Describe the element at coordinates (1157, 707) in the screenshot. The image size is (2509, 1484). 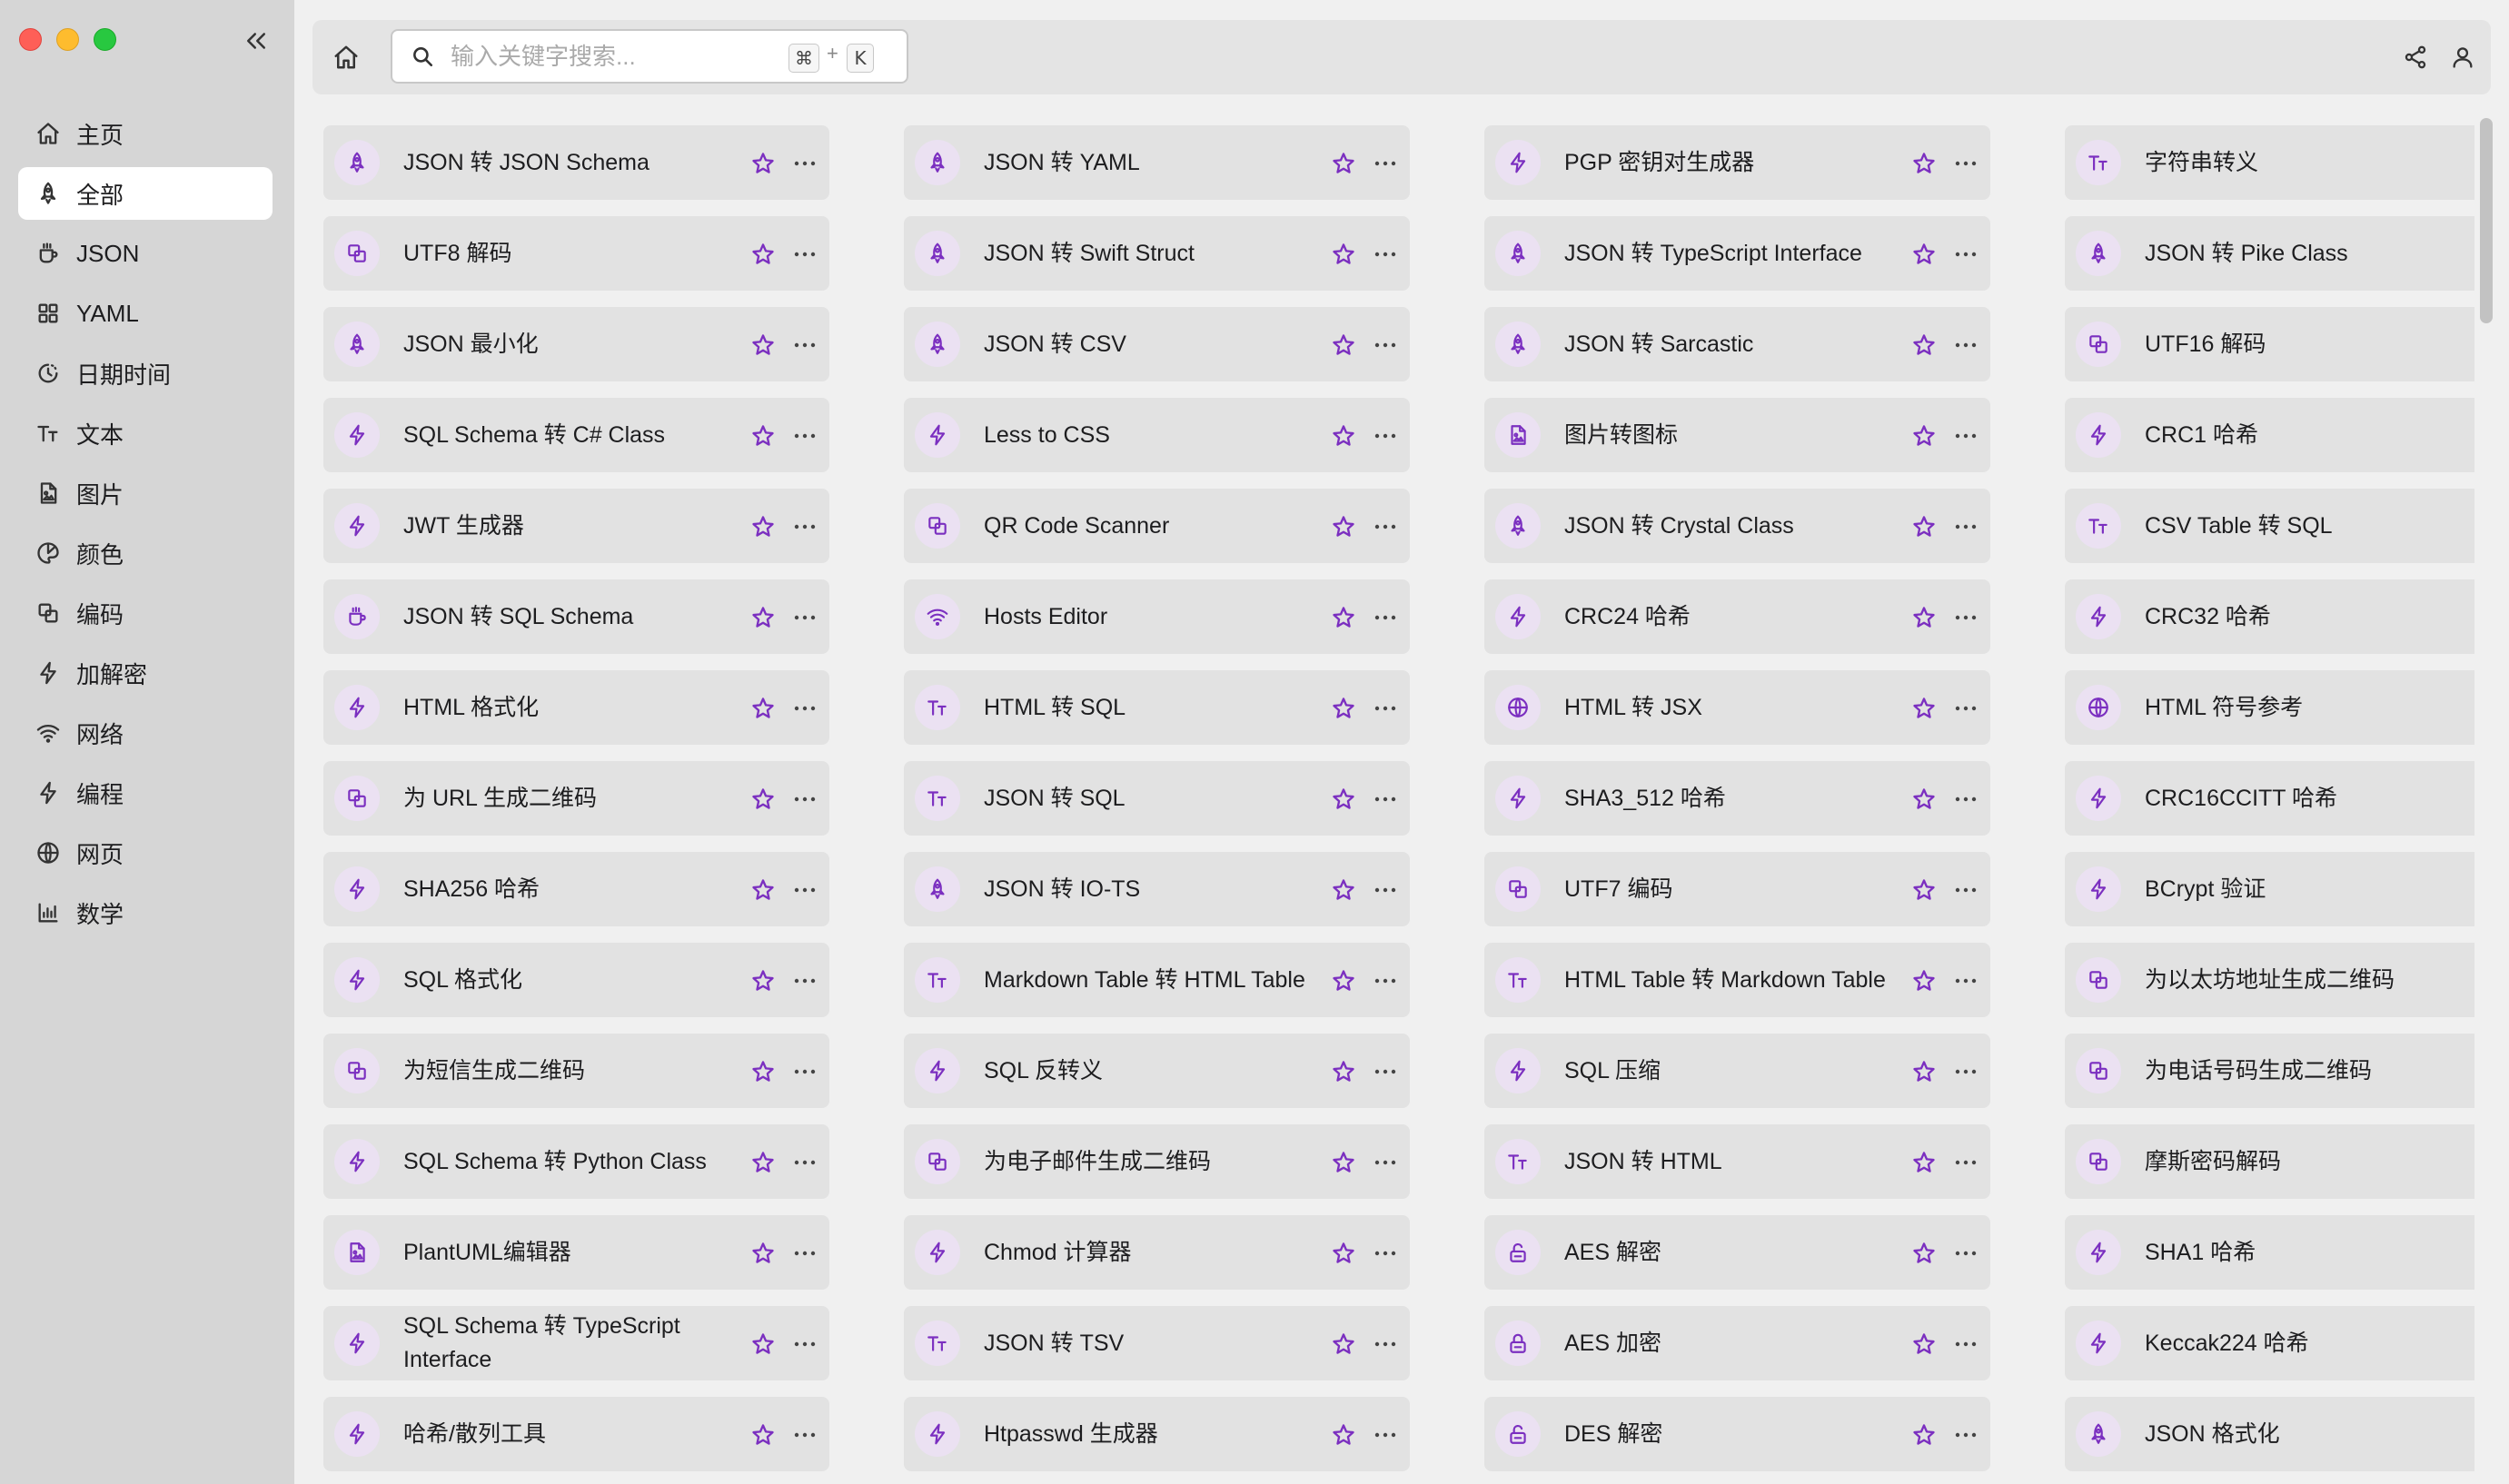
I see `tool-card: HTML 转 SQL` at that location.